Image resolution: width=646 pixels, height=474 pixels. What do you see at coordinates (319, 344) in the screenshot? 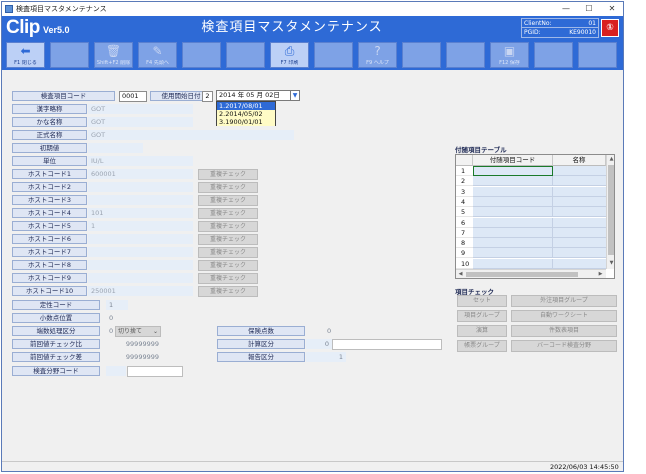
I see `calc-code-field: 0` at bounding box center [319, 344].